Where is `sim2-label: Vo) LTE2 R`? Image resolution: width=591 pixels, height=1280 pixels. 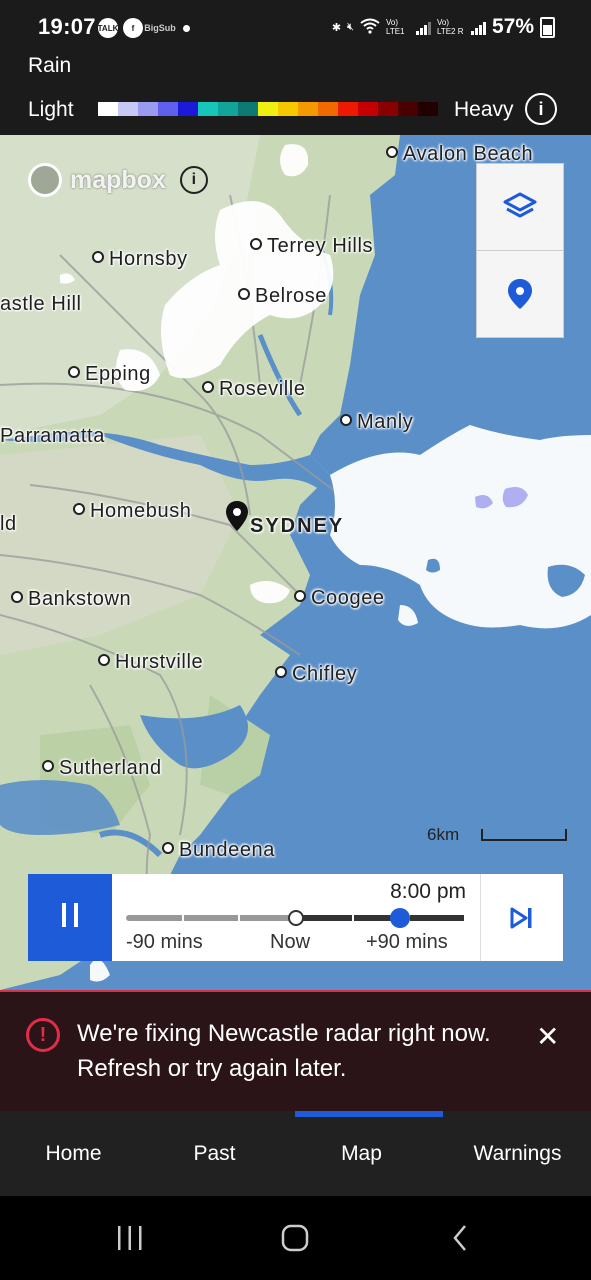 sim2-label: Vo) LTE2 R is located at coordinates (450, 27).